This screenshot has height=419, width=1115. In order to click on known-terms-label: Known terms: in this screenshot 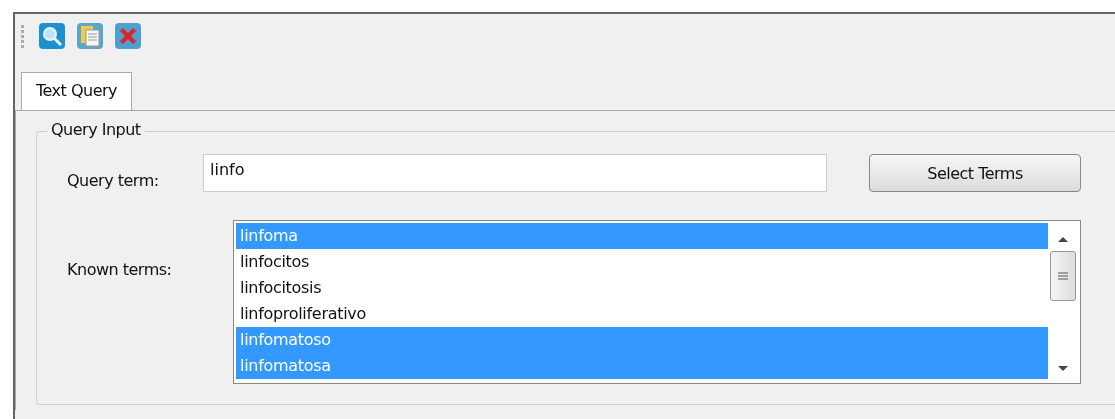, I will do `click(120, 270)`.